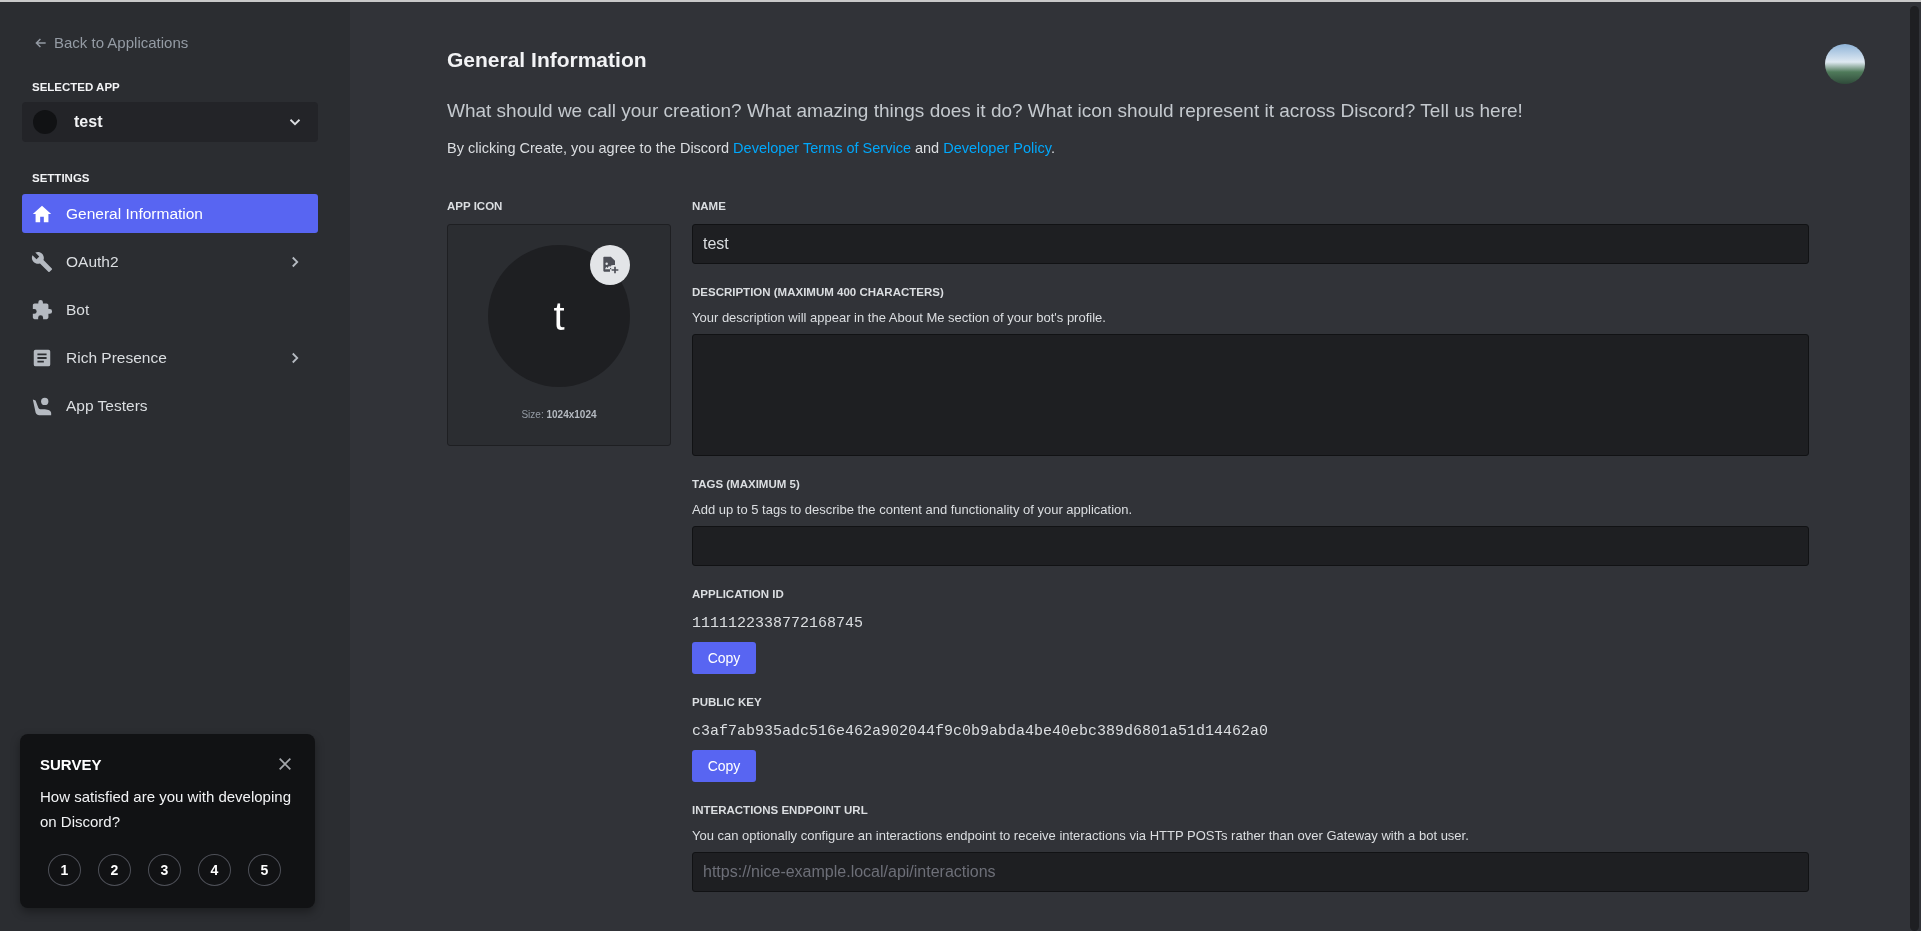 Image resolution: width=1921 pixels, height=931 pixels. Describe the element at coordinates (42, 261) in the screenshot. I see `wrench-icon` at that location.